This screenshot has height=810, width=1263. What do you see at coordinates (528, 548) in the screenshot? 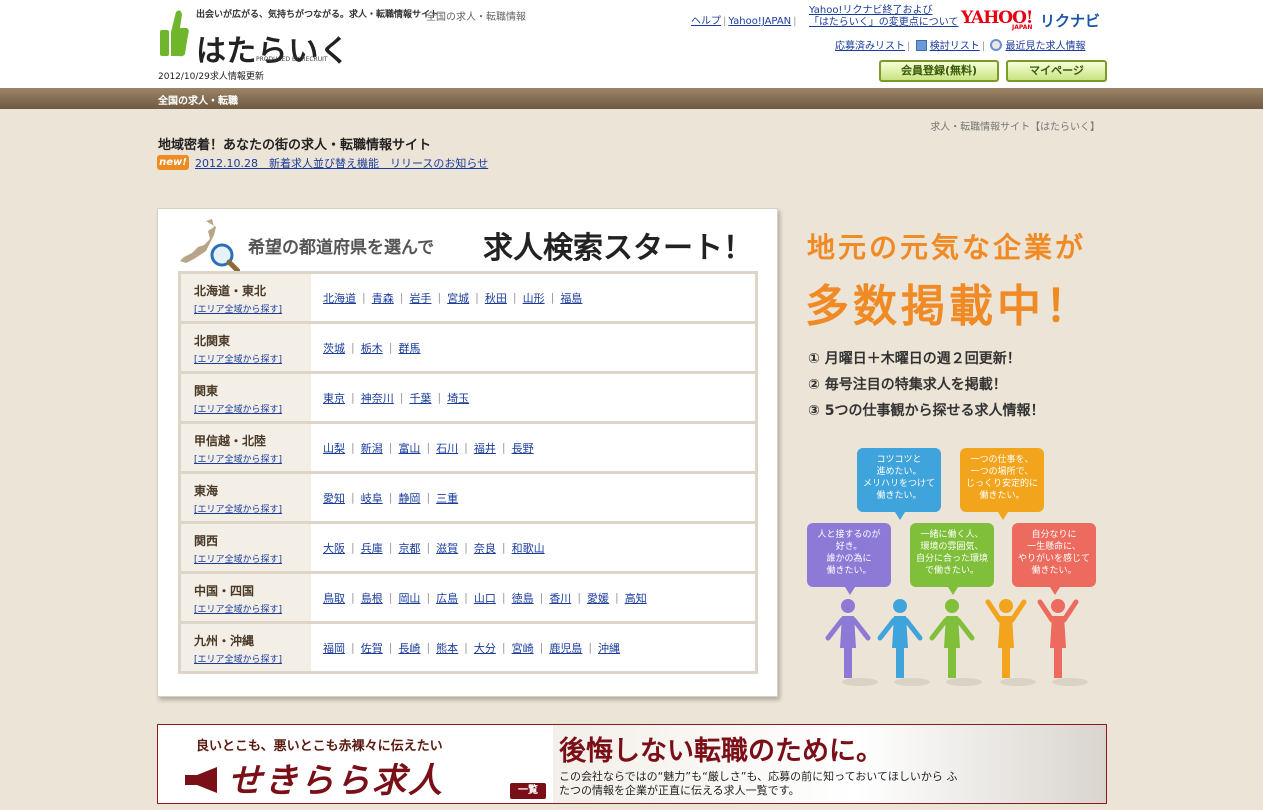
I see `prefecture-link: 和歌山` at bounding box center [528, 548].